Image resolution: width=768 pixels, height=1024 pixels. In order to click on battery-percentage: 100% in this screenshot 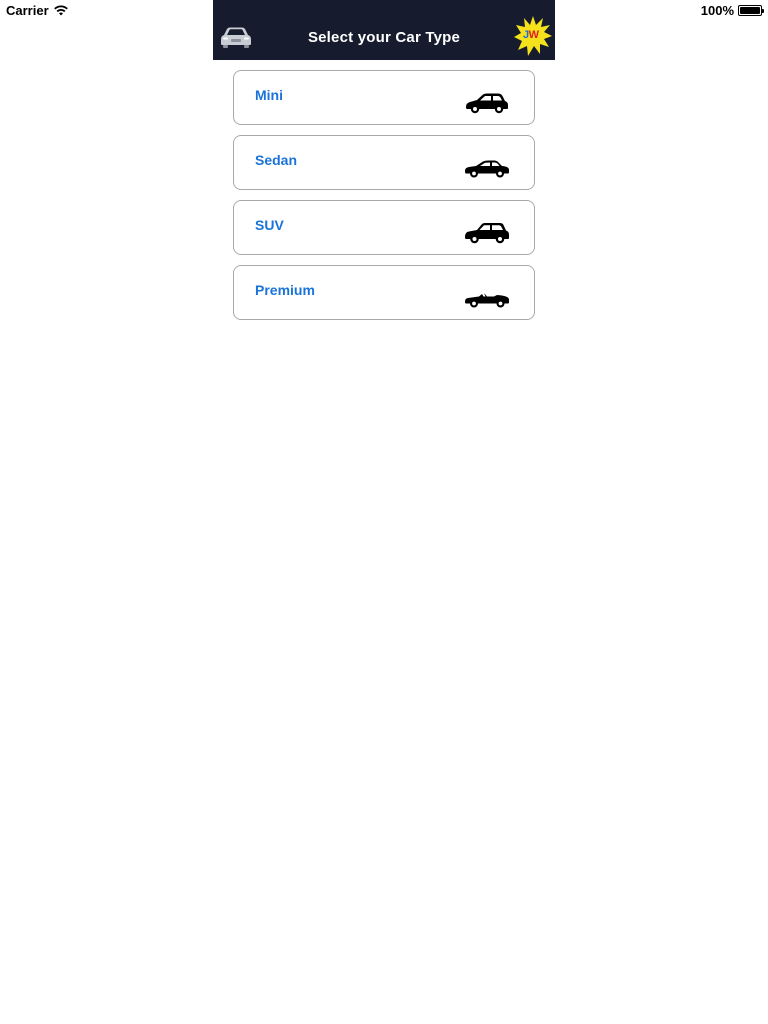, I will do `click(717, 10)`.